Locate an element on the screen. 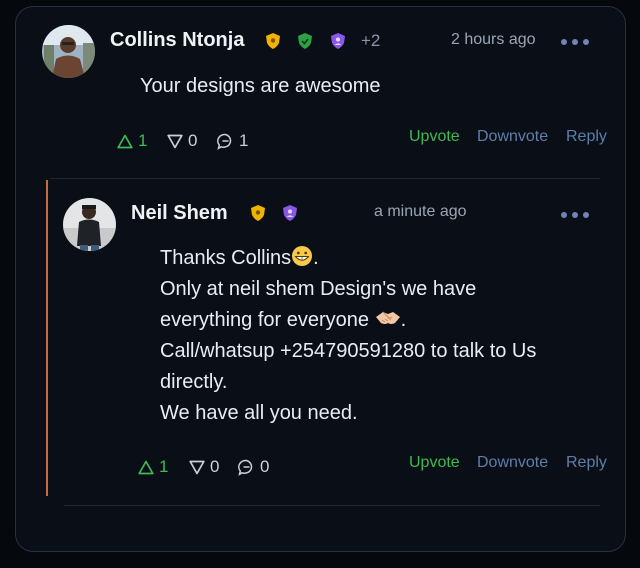  reply-author: Neil Shem is located at coordinates (179, 213).